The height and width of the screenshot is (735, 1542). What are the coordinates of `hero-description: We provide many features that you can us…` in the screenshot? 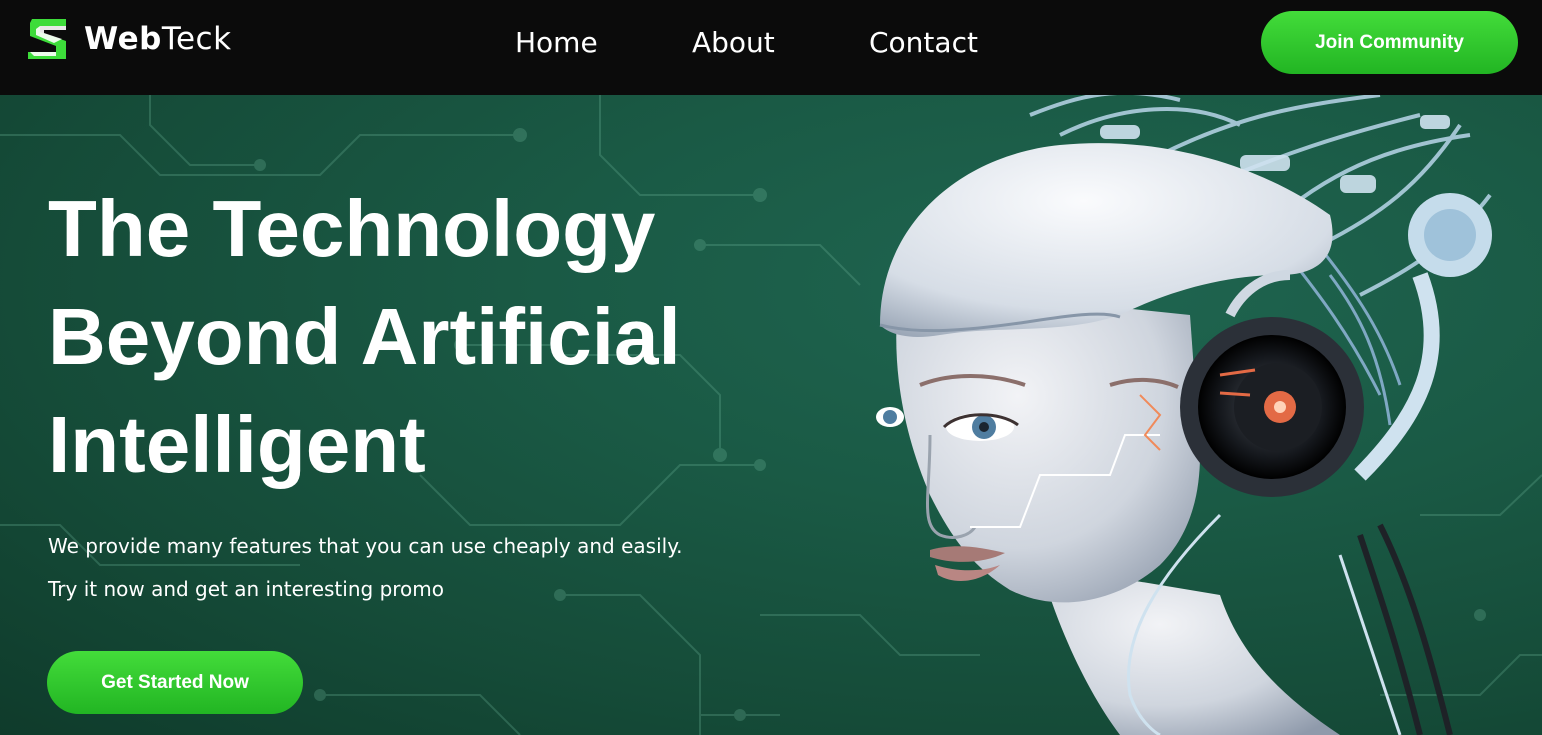 It's located at (365, 567).